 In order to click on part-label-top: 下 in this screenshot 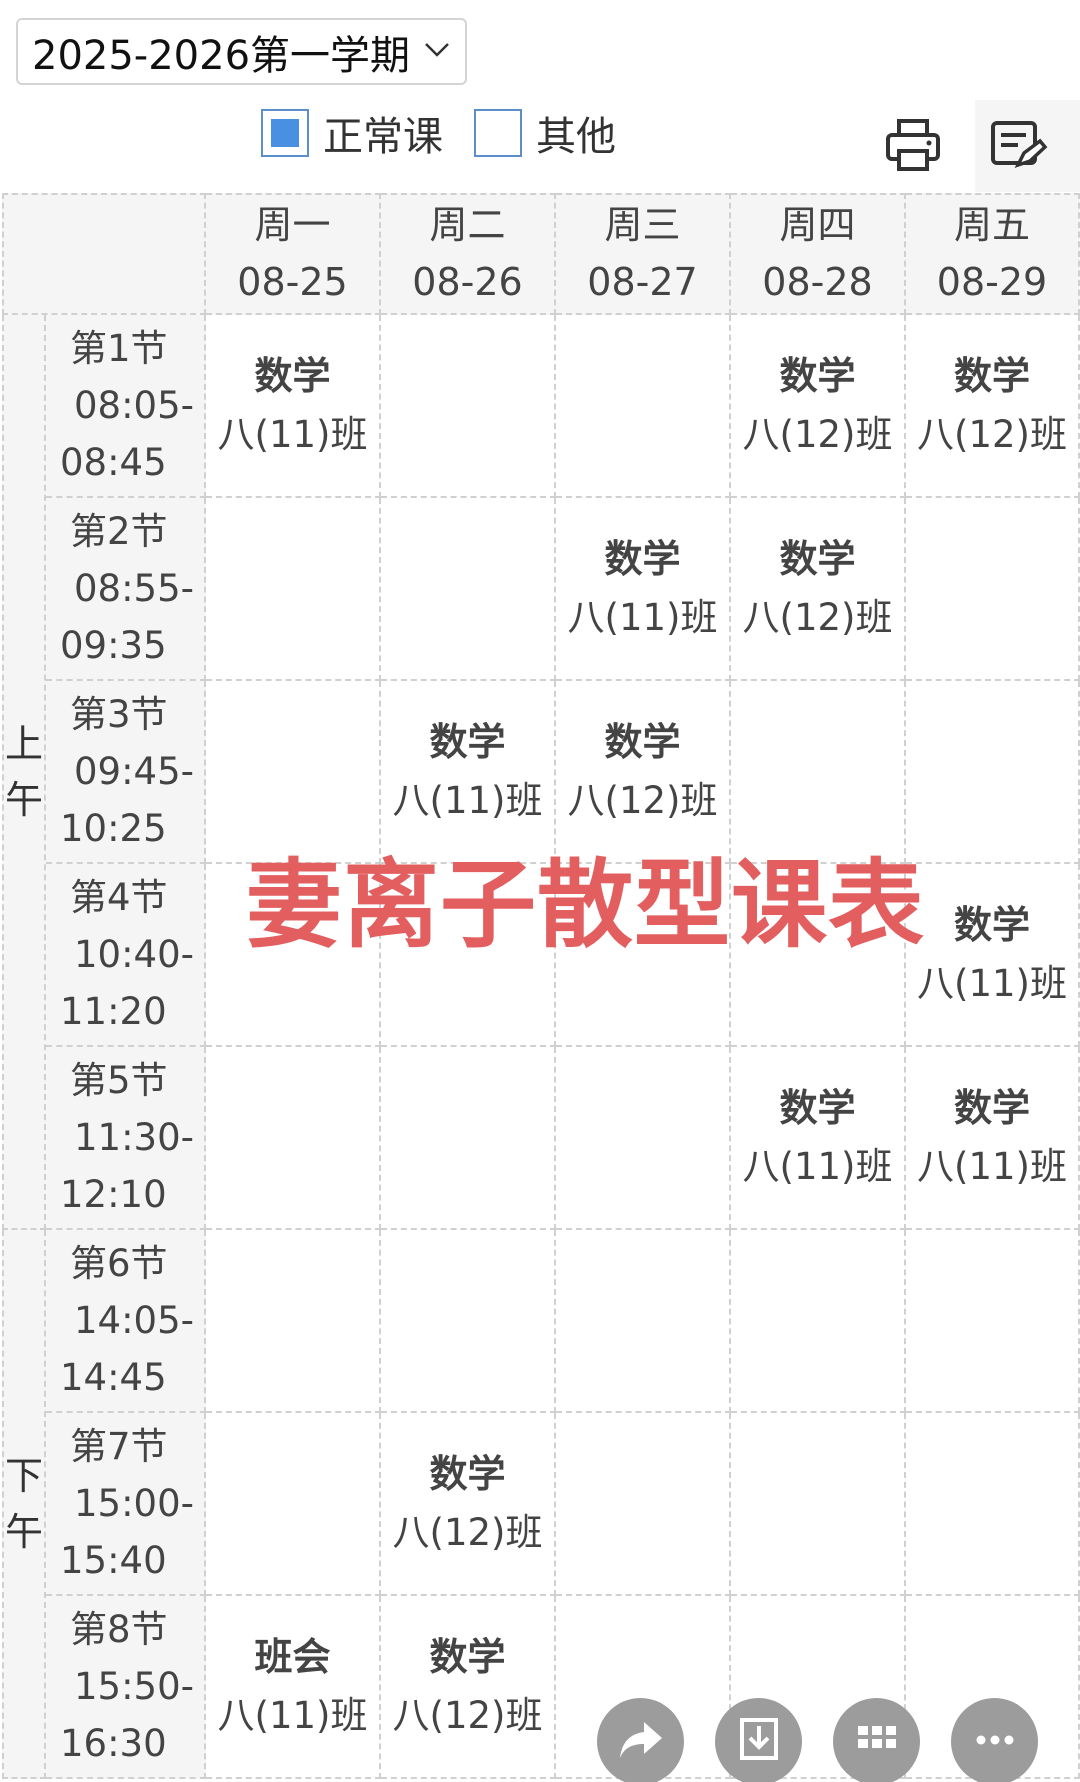, I will do `click(23, 1475)`.